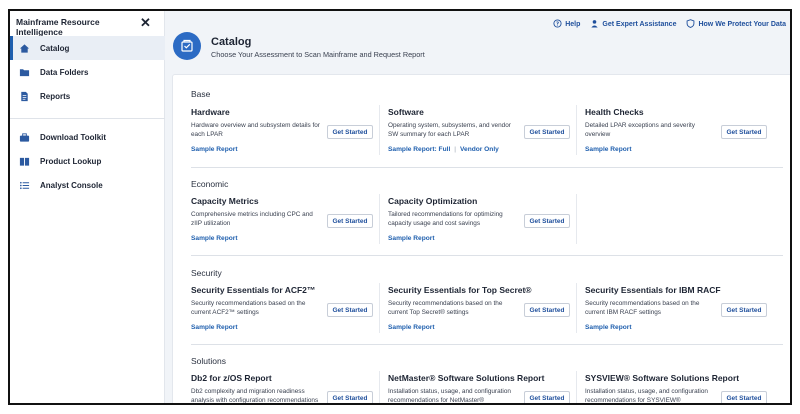 The width and height of the screenshot is (800, 414). I want to click on expert-assistance-label: Get Expert Assistance, so click(639, 24).